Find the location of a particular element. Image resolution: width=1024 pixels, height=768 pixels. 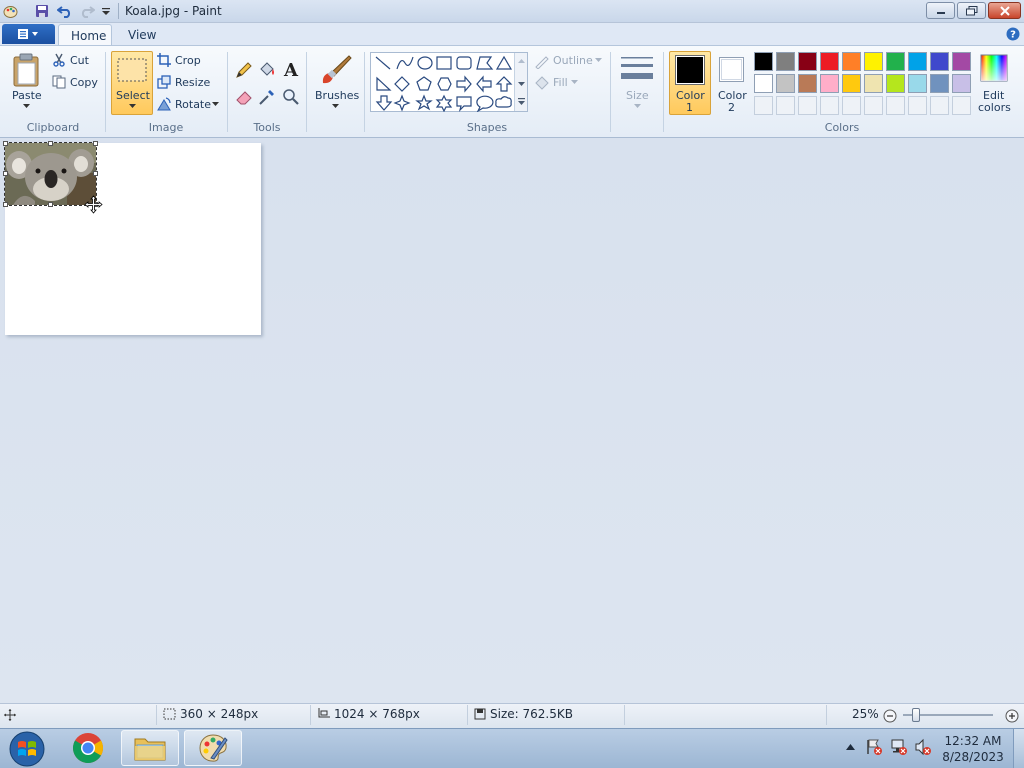

size-label: Size is located at coordinates (637, 95).